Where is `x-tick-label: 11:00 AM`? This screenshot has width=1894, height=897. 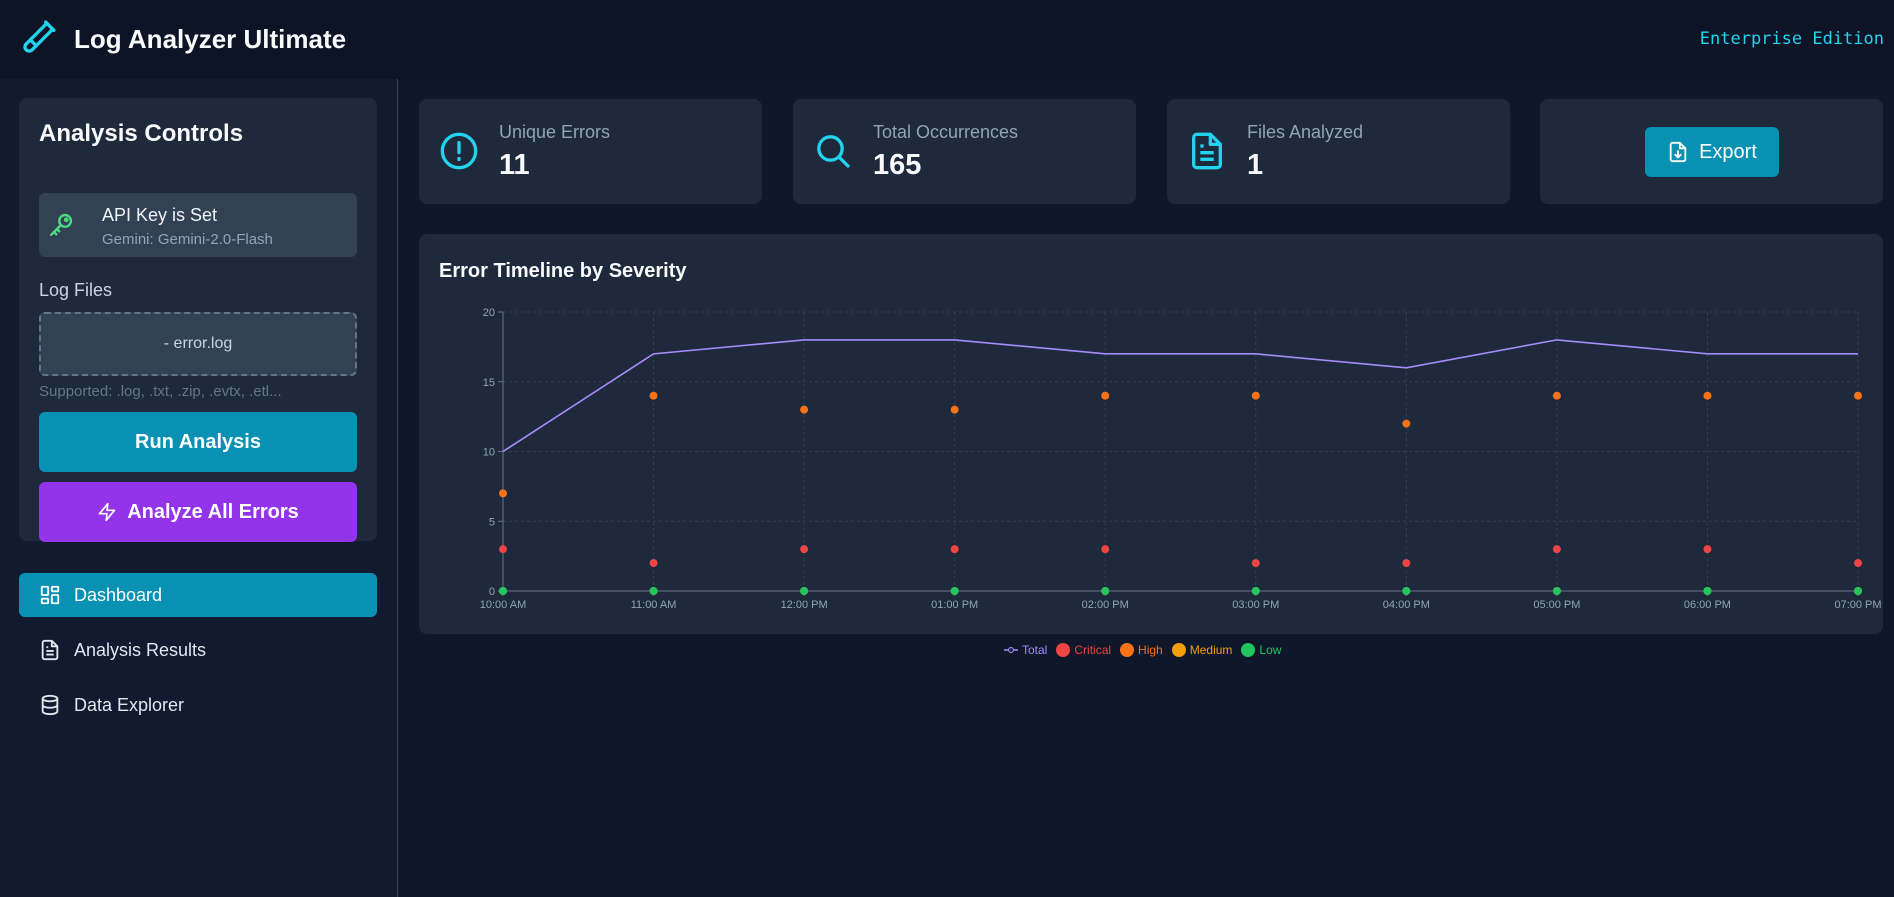 x-tick-label: 11:00 AM is located at coordinates (654, 605).